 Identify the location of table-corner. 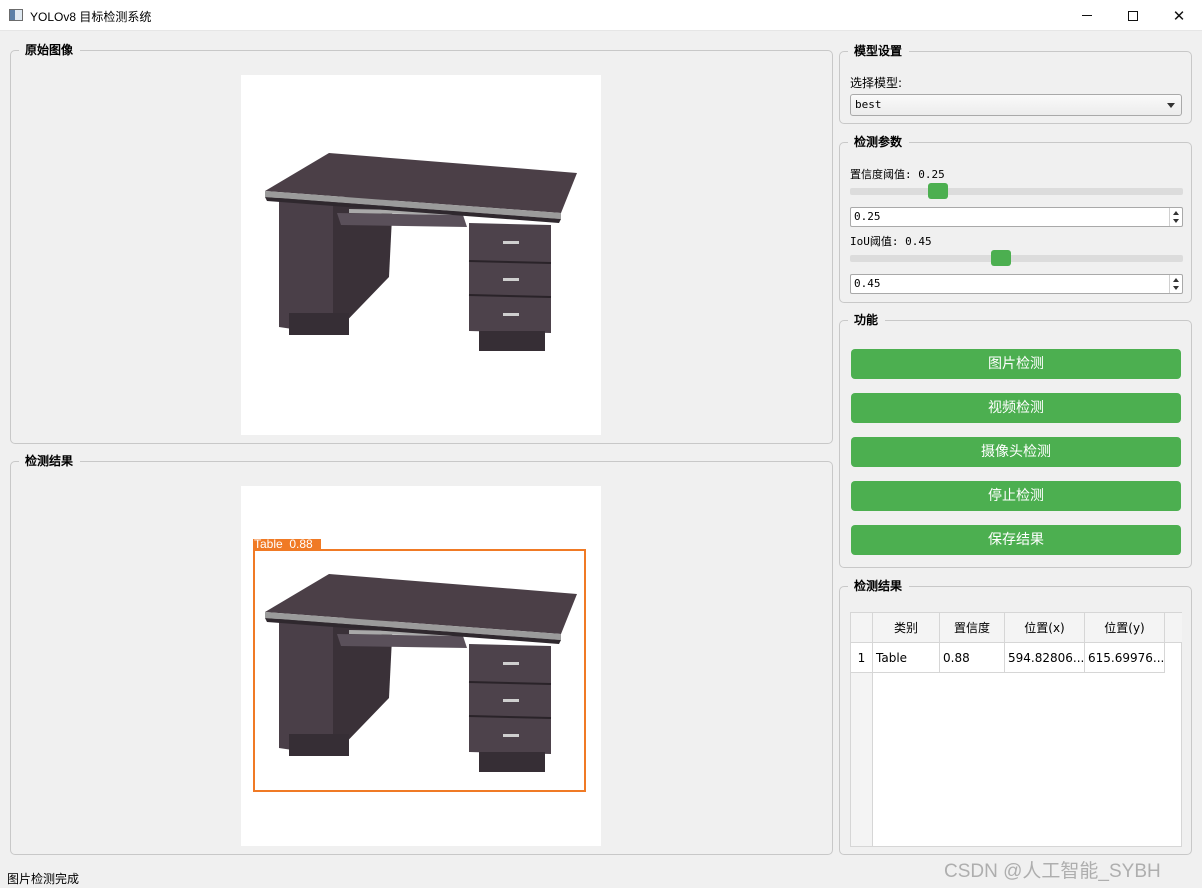
(862, 628).